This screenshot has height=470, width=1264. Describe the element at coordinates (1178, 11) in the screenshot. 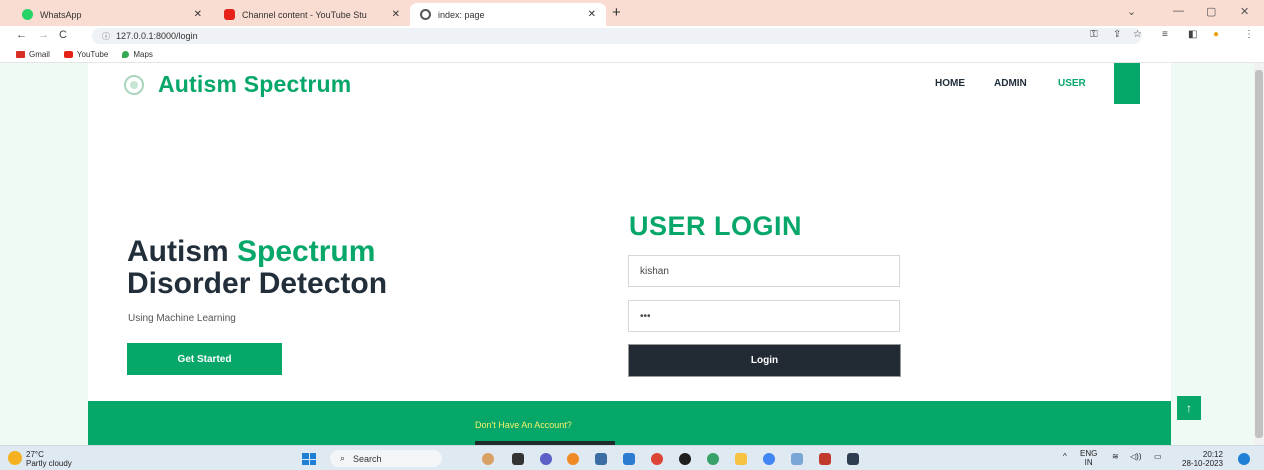

I see `minimize-icon: —` at that location.